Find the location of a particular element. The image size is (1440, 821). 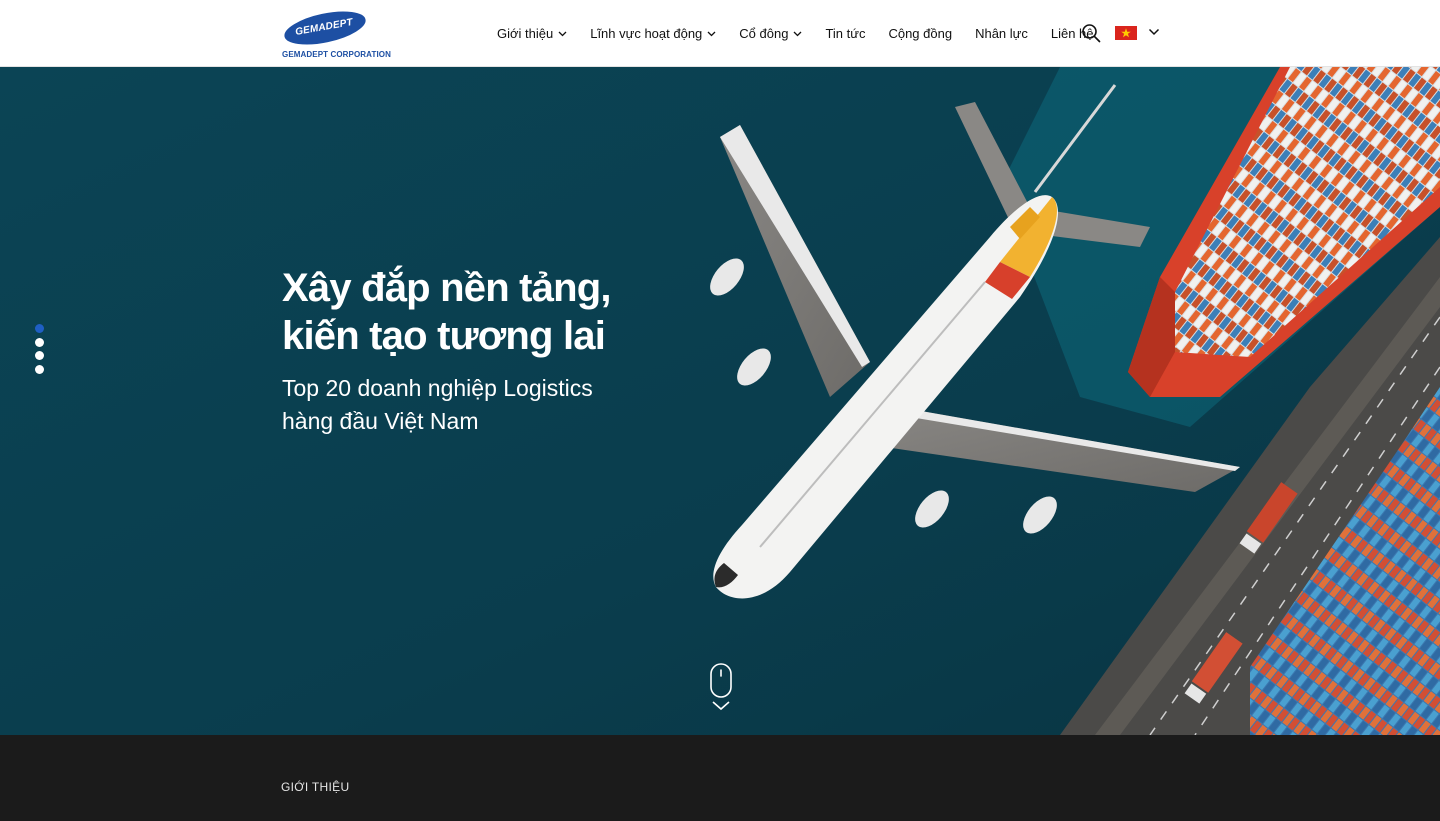

nav-item-nhan-luc: Nhân lực is located at coordinates (1001, 33).